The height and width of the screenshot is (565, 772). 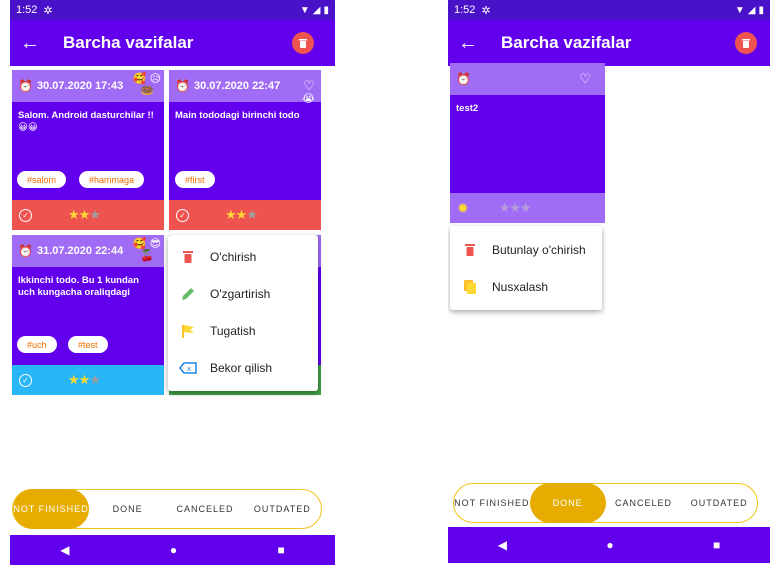 What do you see at coordinates (240, 293) in the screenshot?
I see `menu-item-label: O'zgartirish` at bounding box center [240, 293].